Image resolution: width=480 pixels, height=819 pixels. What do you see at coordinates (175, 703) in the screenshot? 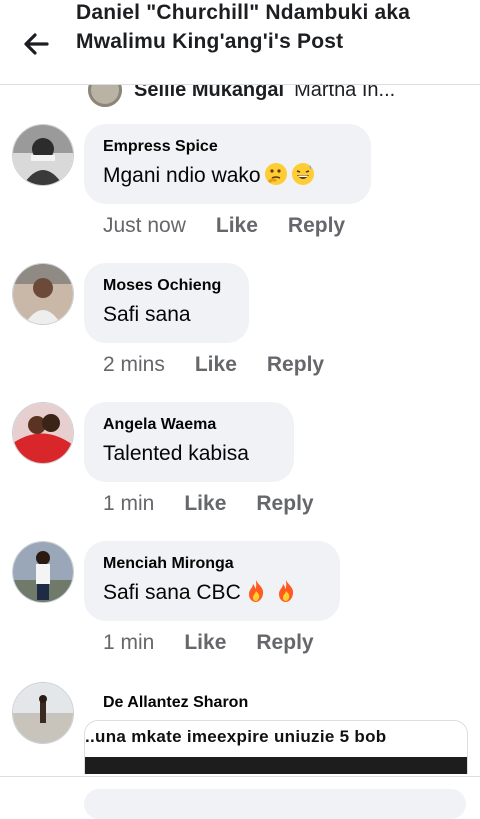
I see `comment-author: De Allantez Sharon` at bounding box center [175, 703].